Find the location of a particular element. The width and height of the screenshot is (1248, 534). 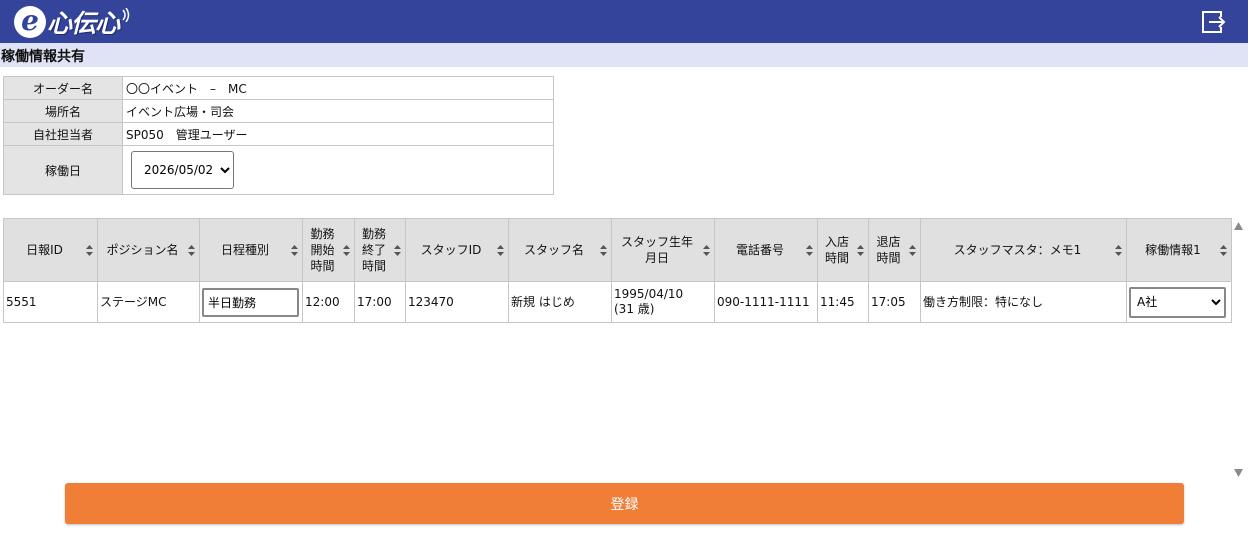

col-phone: 電話番号 is located at coordinates (766, 250).